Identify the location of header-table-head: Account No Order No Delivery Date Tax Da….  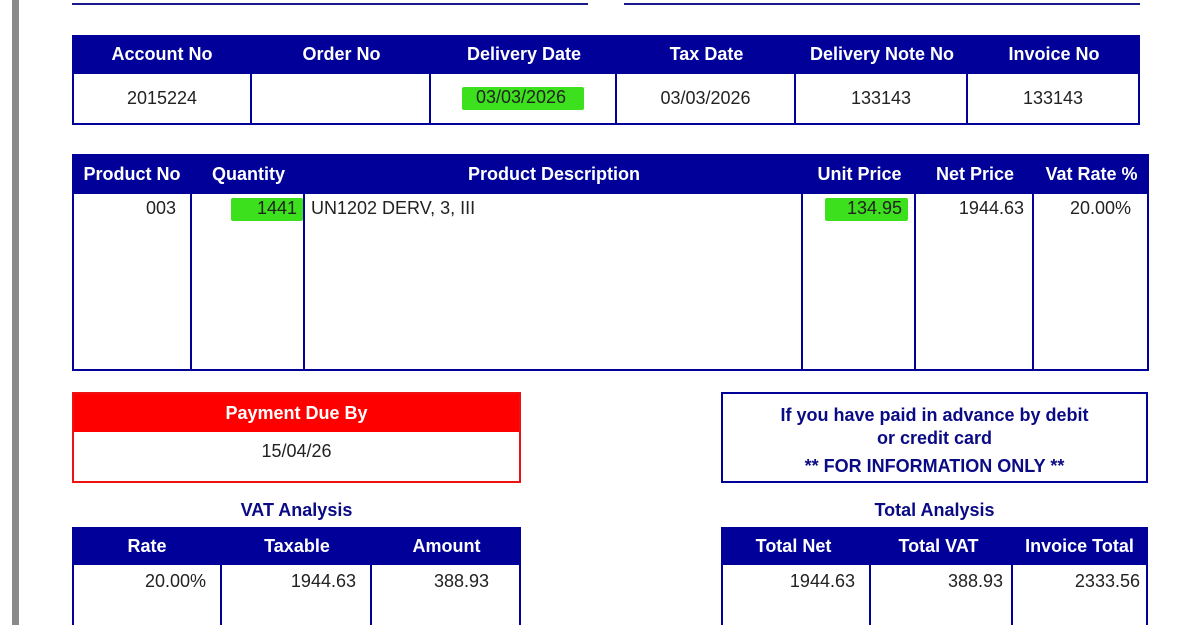
(606, 54).